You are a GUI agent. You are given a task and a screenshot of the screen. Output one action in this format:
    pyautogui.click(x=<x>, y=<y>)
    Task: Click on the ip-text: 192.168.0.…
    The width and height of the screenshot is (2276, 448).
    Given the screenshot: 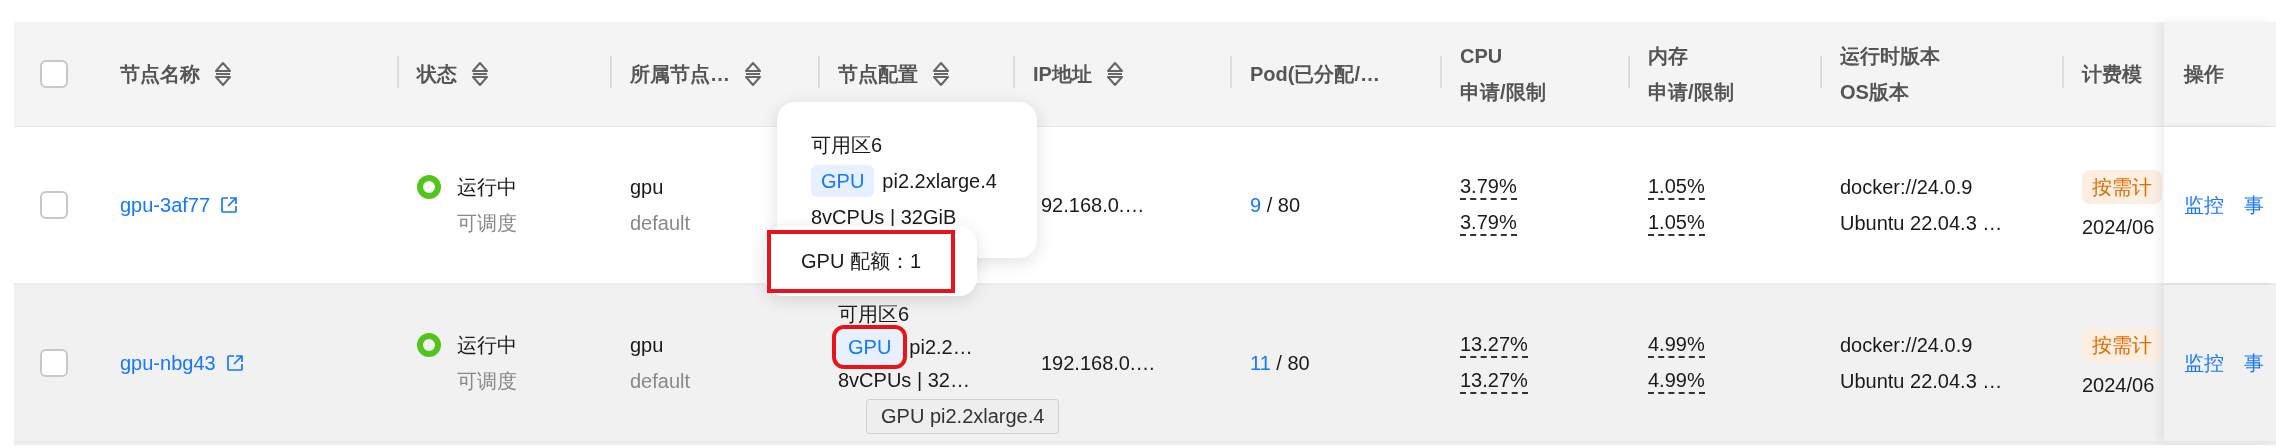 What is the action you would take?
    pyautogui.click(x=1098, y=363)
    